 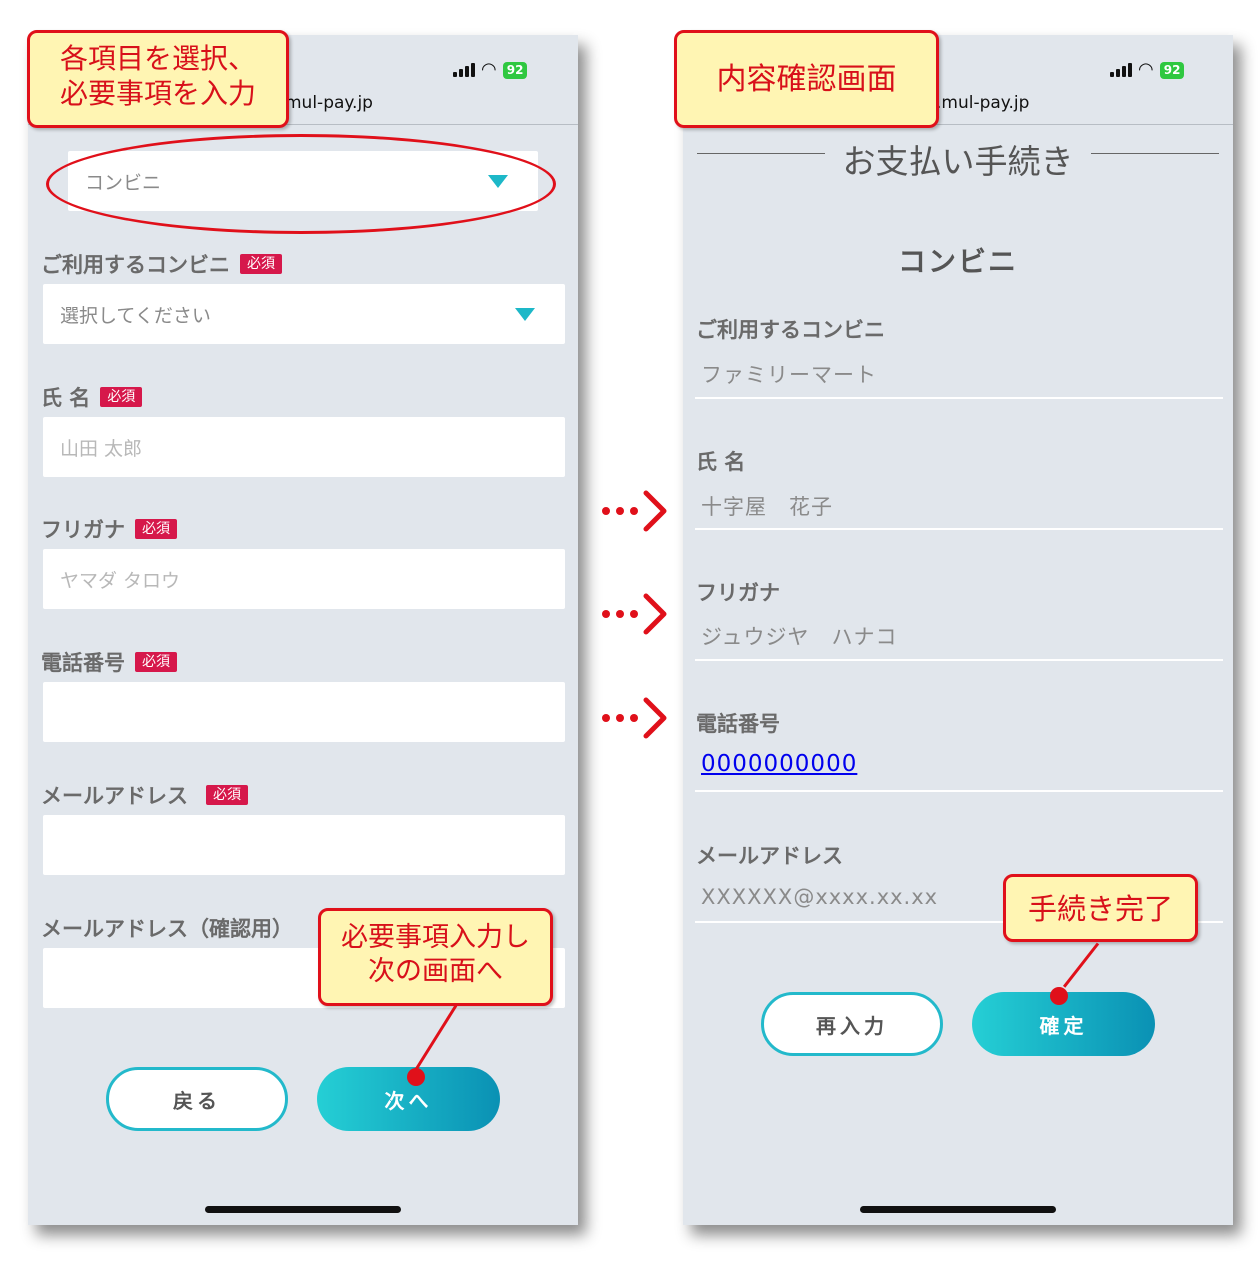 I want to click on field-label-furigana: フリガナ 必須, so click(x=109, y=529).